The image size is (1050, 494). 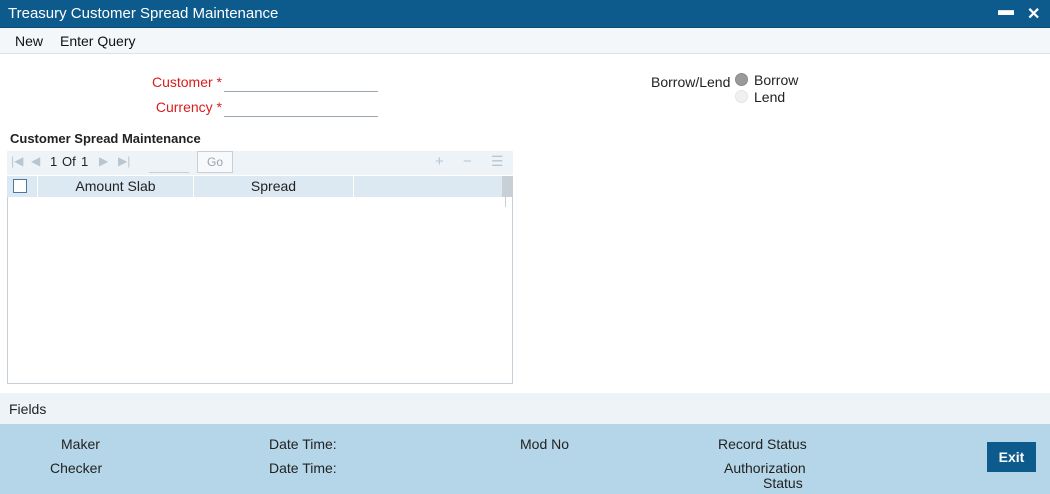 What do you see at coordinates (76, 468) in the screenshot?
I see `checker-label: Checker` at bounding box center [76, 468].